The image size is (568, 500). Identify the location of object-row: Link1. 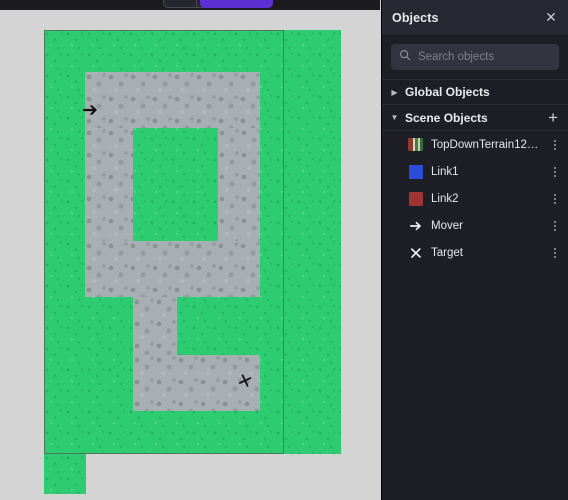
(475, 171).